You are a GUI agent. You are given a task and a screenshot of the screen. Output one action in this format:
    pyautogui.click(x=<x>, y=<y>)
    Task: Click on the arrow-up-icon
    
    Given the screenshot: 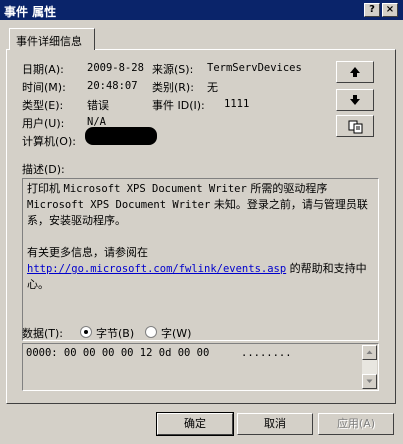 What is the action you would take?
    pyautogui.click(x=355, y=72)
    